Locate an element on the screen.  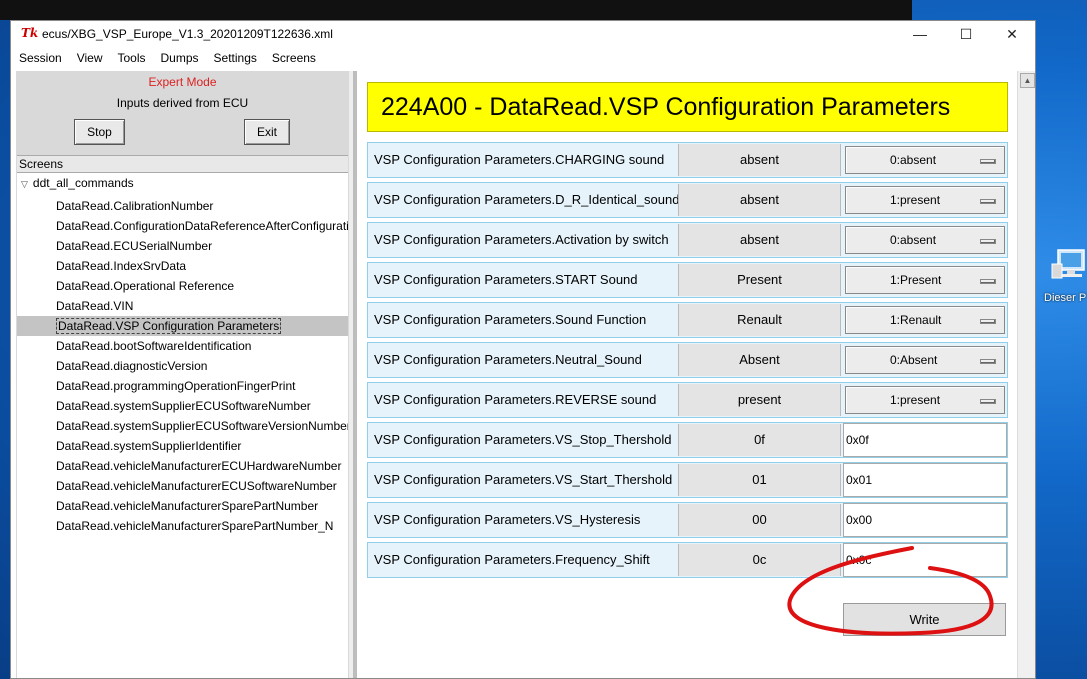
tree-item-label: DataRead.IndexSrvData is located at coordinates (121, 266).